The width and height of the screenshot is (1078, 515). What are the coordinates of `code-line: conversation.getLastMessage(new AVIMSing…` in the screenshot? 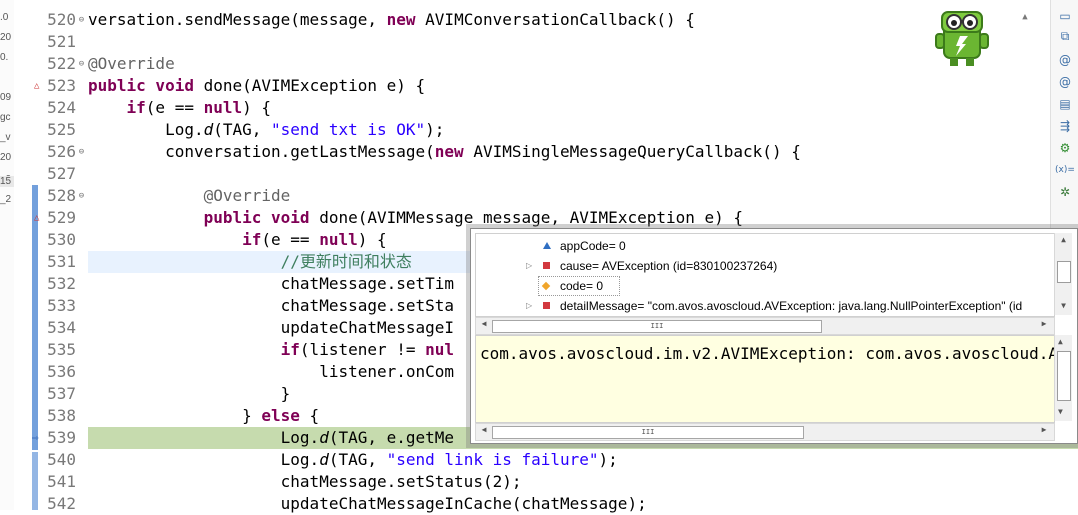 It's located at (444, 152).